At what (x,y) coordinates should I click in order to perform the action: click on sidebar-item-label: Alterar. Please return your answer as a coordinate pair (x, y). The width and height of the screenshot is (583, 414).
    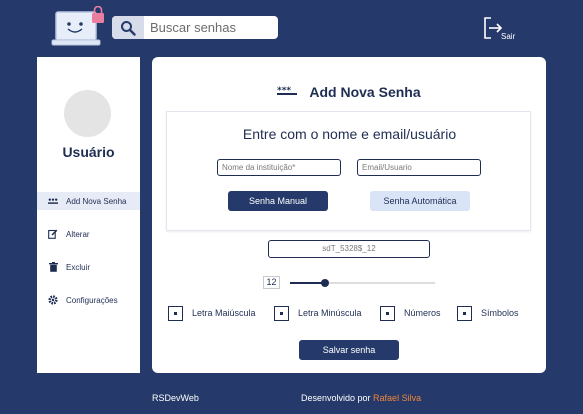
    Looking at the image, I should click on (78, 234).